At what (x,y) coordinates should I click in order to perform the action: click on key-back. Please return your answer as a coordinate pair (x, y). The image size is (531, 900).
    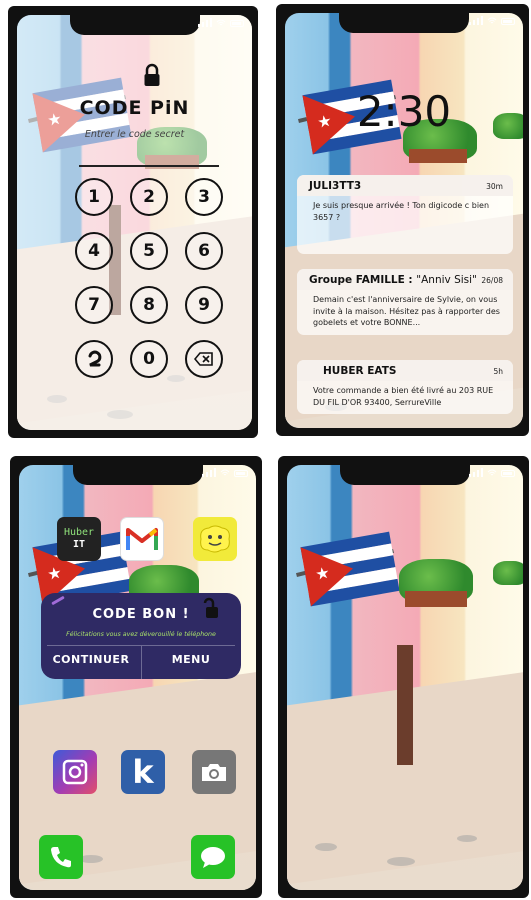
    Looking at the image, I should click on (94, 359).